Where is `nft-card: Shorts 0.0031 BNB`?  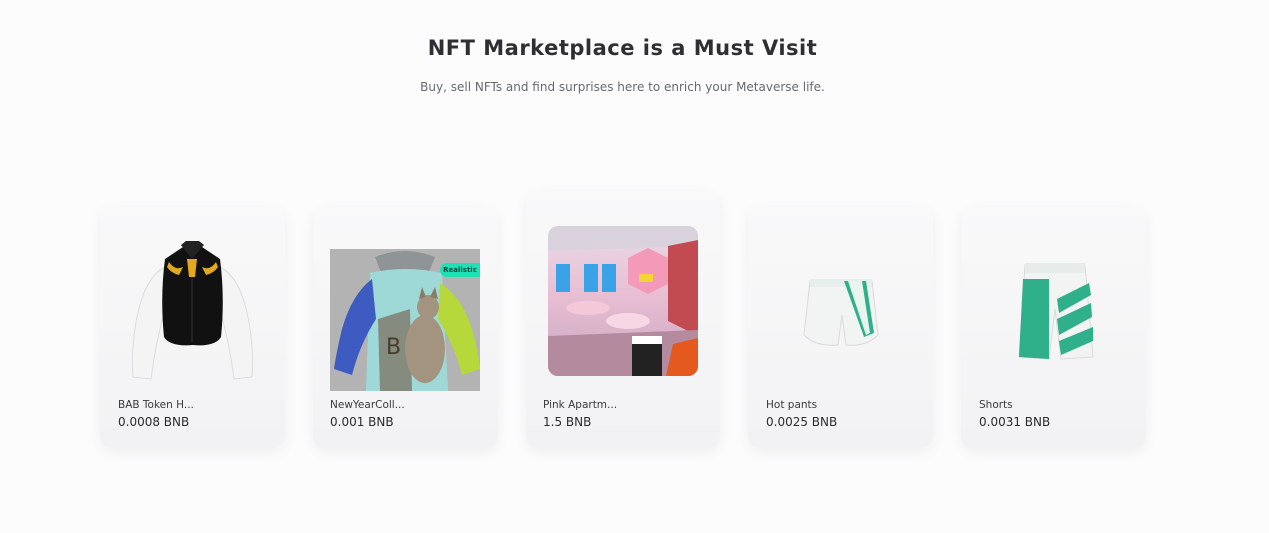 nft-card: Shorts 0.0031 BNB is located at coordinates (1053, 327).